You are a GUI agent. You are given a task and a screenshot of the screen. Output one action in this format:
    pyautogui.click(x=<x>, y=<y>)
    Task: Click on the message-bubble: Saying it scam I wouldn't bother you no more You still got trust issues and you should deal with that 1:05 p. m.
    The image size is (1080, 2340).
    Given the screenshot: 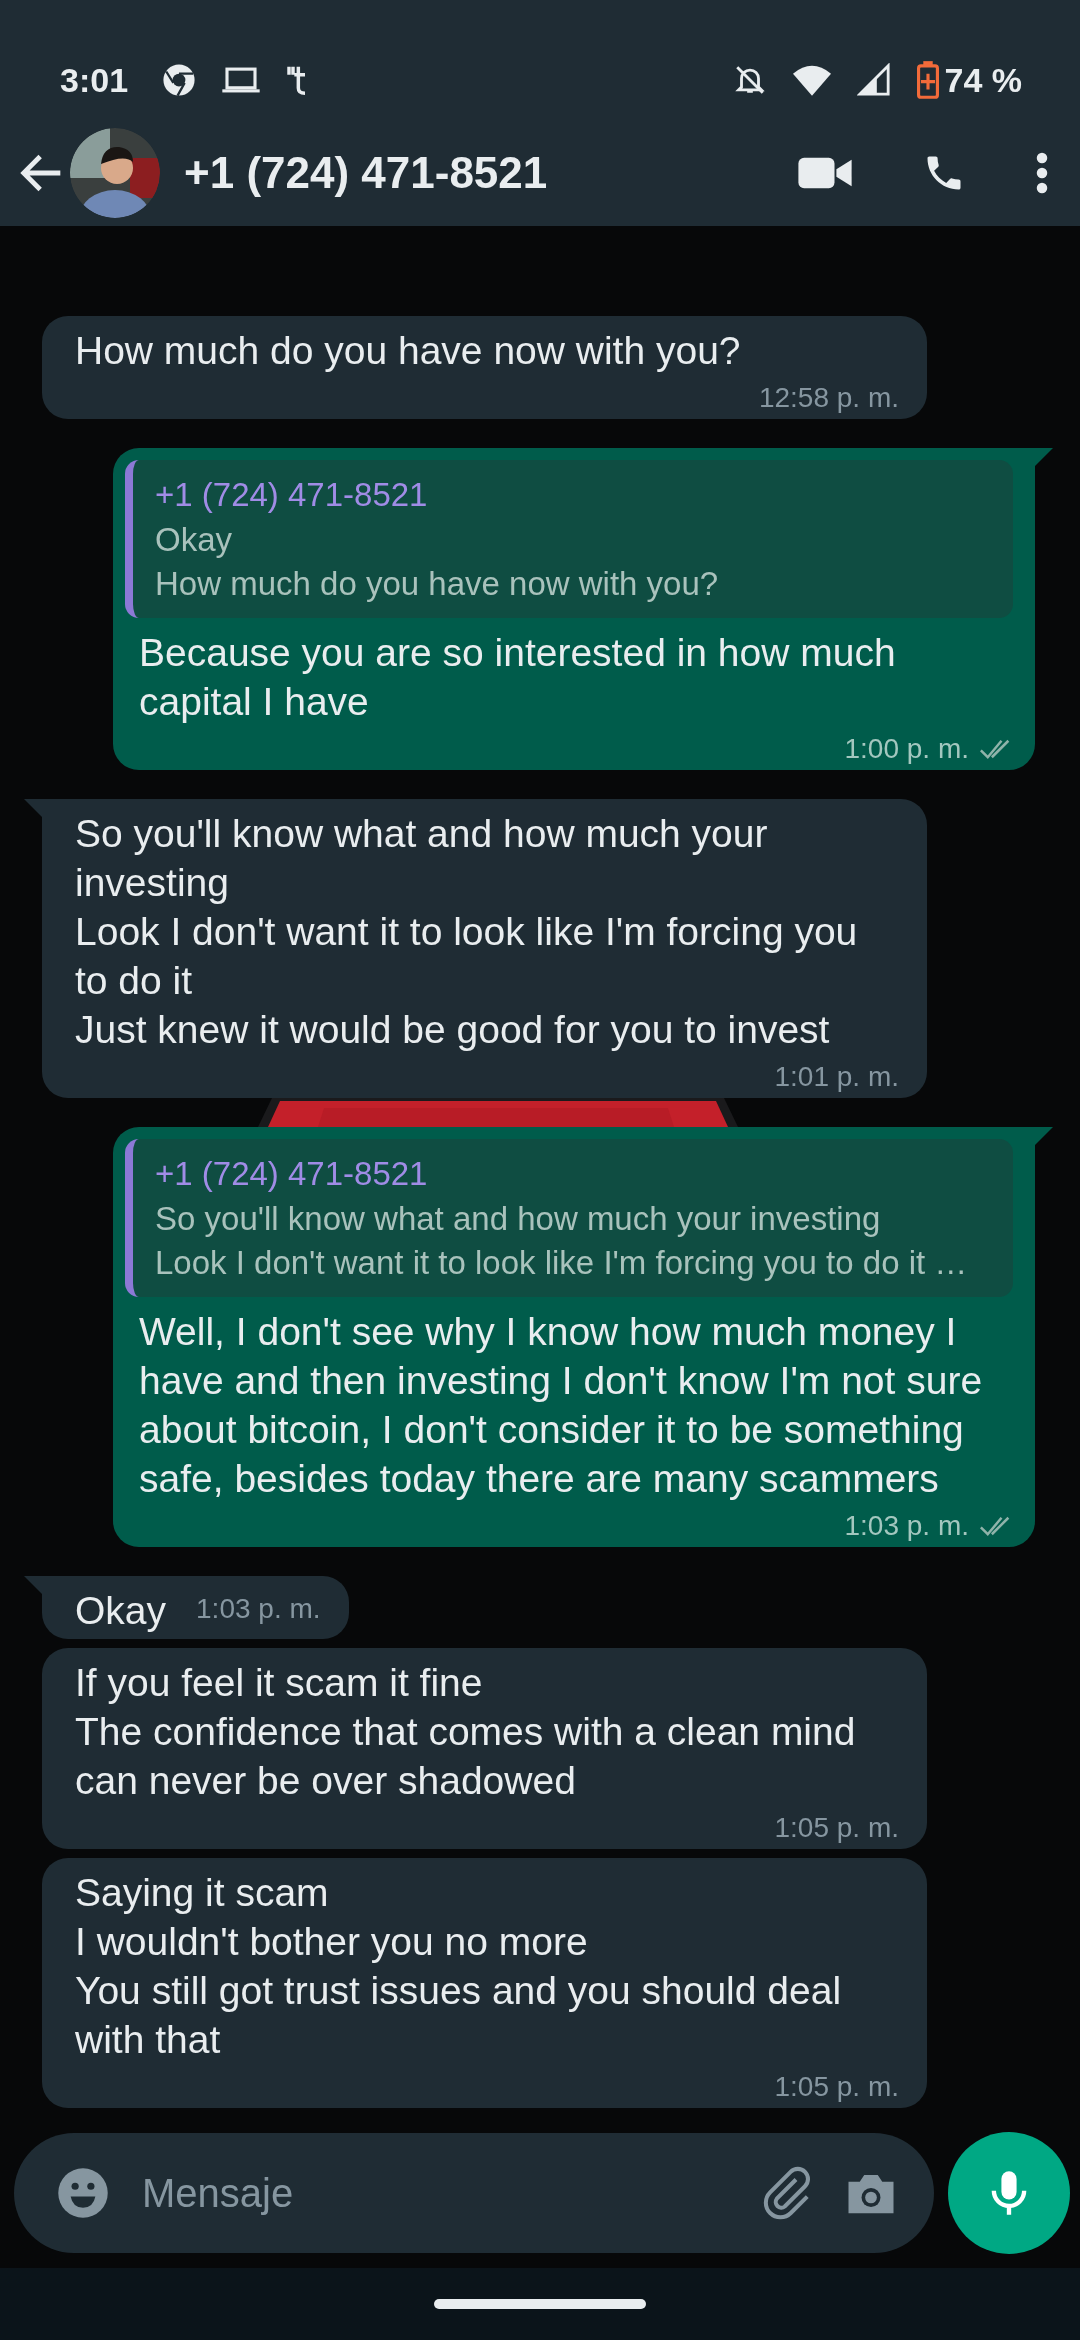 What is the action you would take?
    pyautogui.click(x=484, y=1983)
    